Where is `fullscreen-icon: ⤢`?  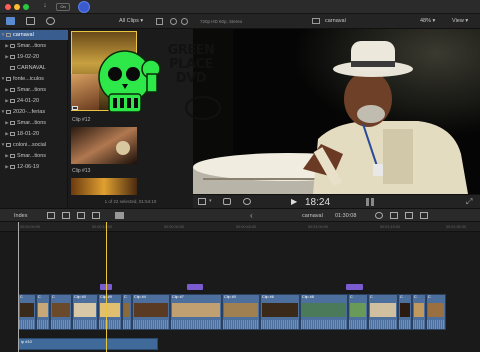
fullscreen-icon: ⤢ is located at coordinates (469, 202).